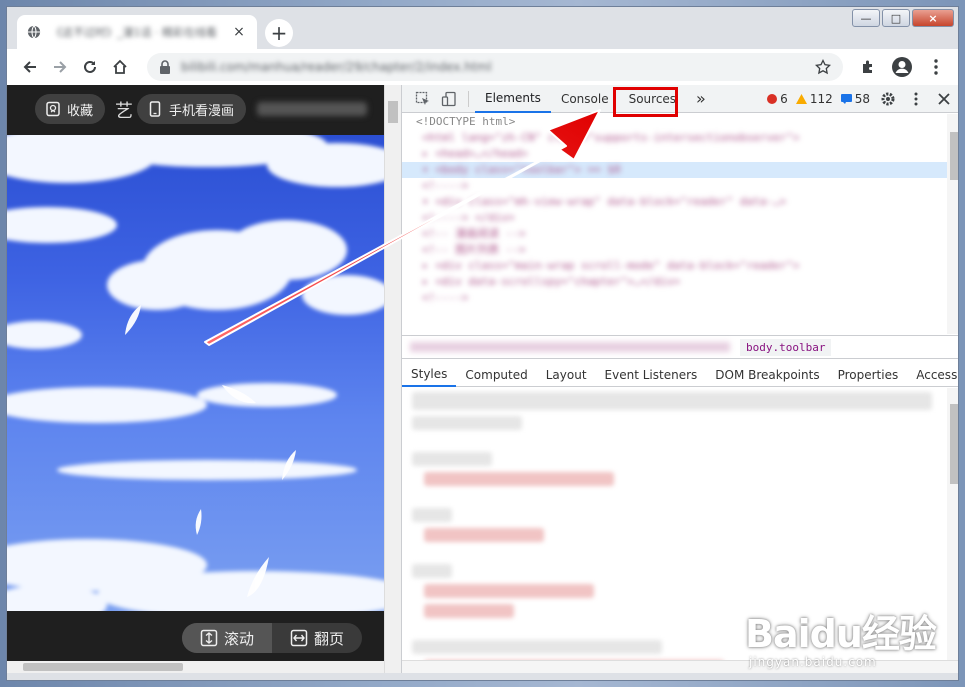  Describe the element at coordinates (312, 109) in the screenshot. I see `blurred-title` at that location.